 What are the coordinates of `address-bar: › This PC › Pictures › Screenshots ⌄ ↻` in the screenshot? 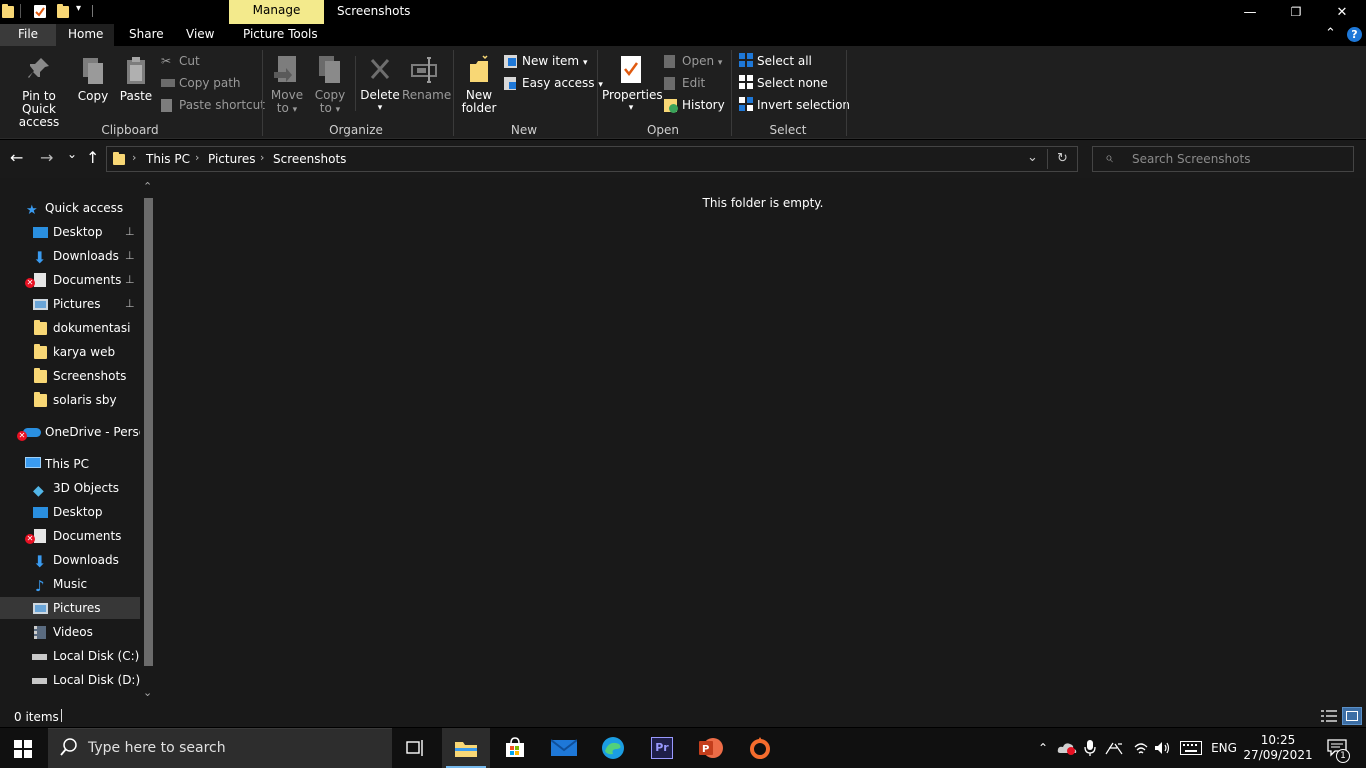 It's located at (592, 159).